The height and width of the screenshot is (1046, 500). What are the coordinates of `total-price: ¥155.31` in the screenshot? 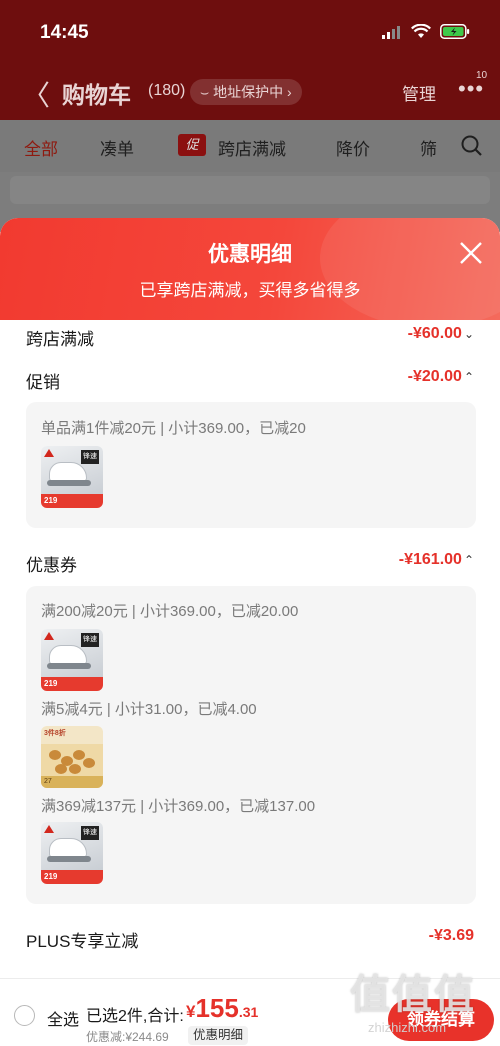 It's located at (222, 1008).